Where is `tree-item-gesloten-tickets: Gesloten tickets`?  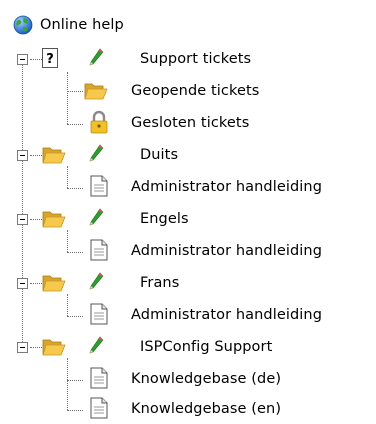 tree-item-gesloten-tickets: Gesloten tickets is located at coordinates (188, 123).